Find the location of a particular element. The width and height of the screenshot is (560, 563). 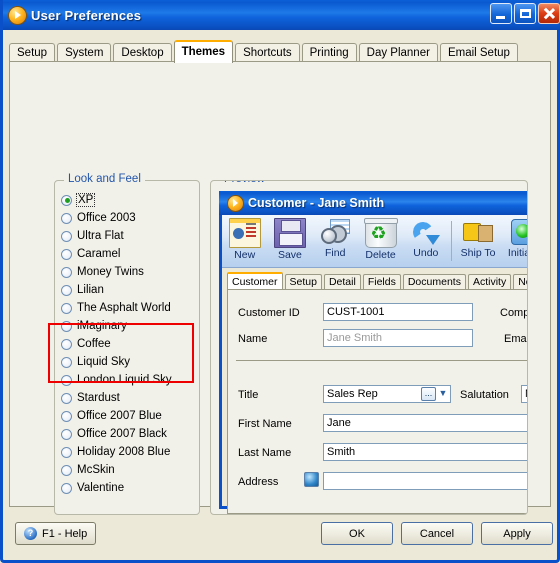

close-button is located at coordinates (549, 13).